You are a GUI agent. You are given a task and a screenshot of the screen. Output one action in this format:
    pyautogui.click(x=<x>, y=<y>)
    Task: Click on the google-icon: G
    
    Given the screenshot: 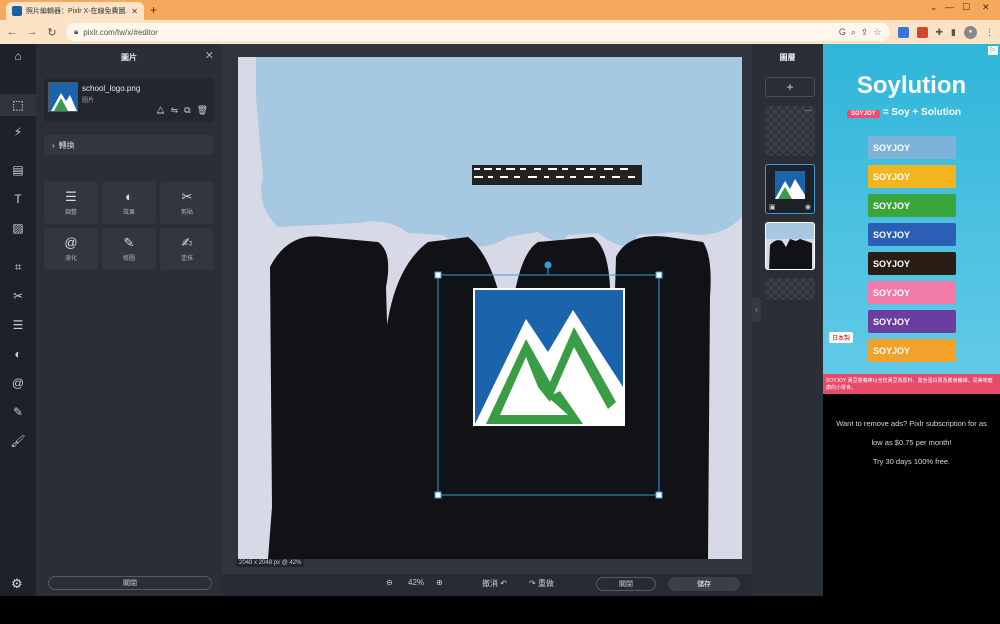 What is the action you would take?
    pyautogui.click(x=842, y=32)
    